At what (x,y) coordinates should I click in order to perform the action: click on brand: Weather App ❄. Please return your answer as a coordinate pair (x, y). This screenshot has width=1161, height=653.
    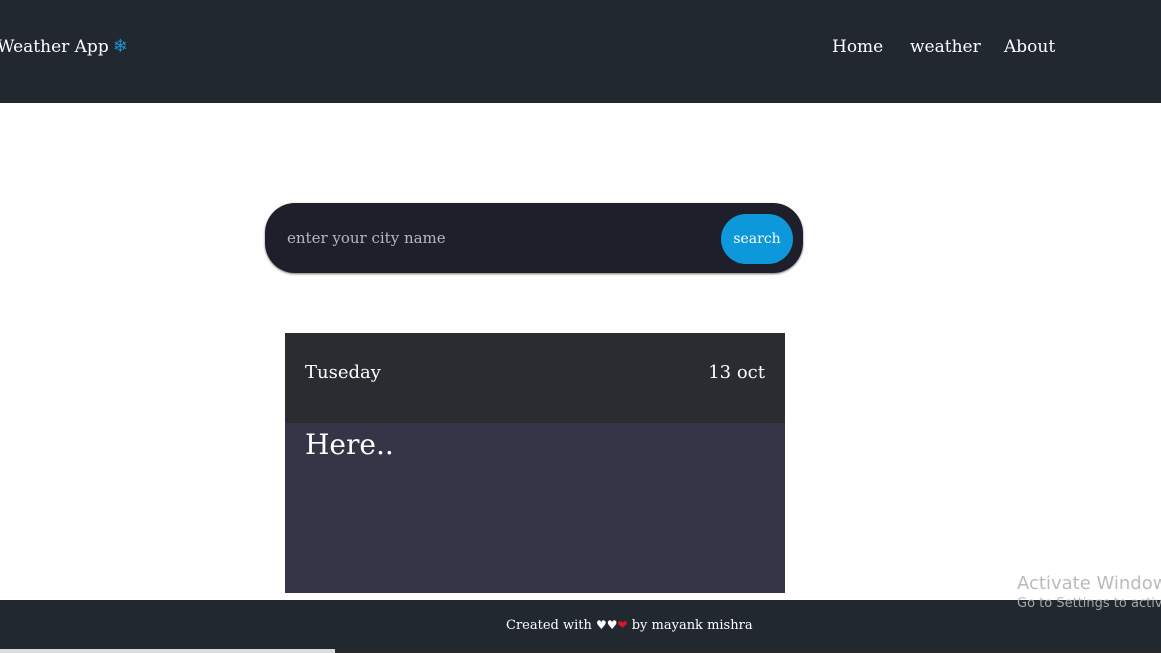
    Looking at the image, I should click on (64, 46).